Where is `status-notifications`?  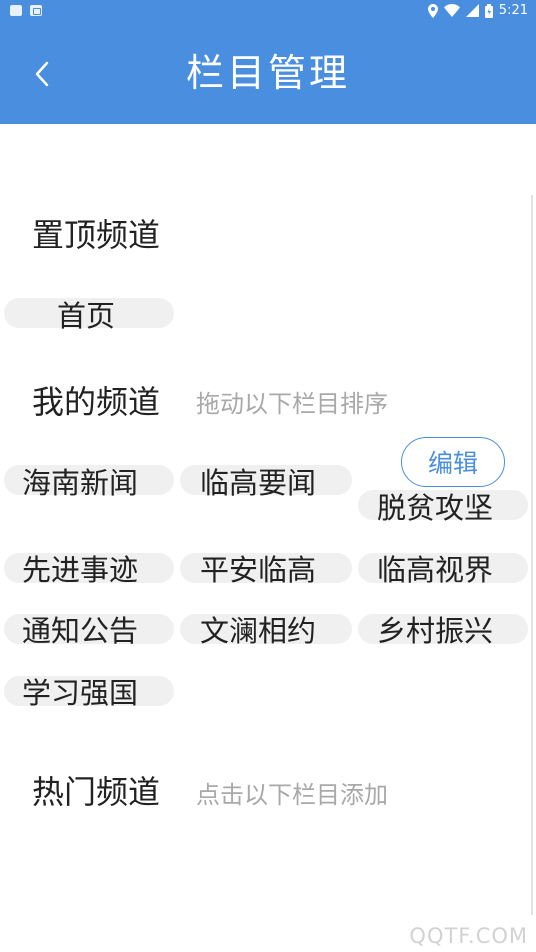
status-notifications is located at coordinates (26, 10).